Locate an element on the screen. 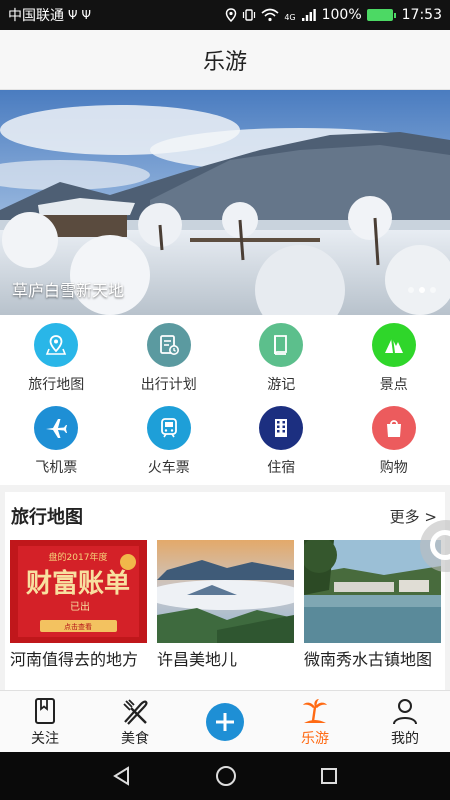 Image resolution: width=450 pixels, height=800 pixels. card-henan: 盘的2017年度 财富账单 已出 点击查看 河南值得去的地方 is located at coordinates (78, 615).